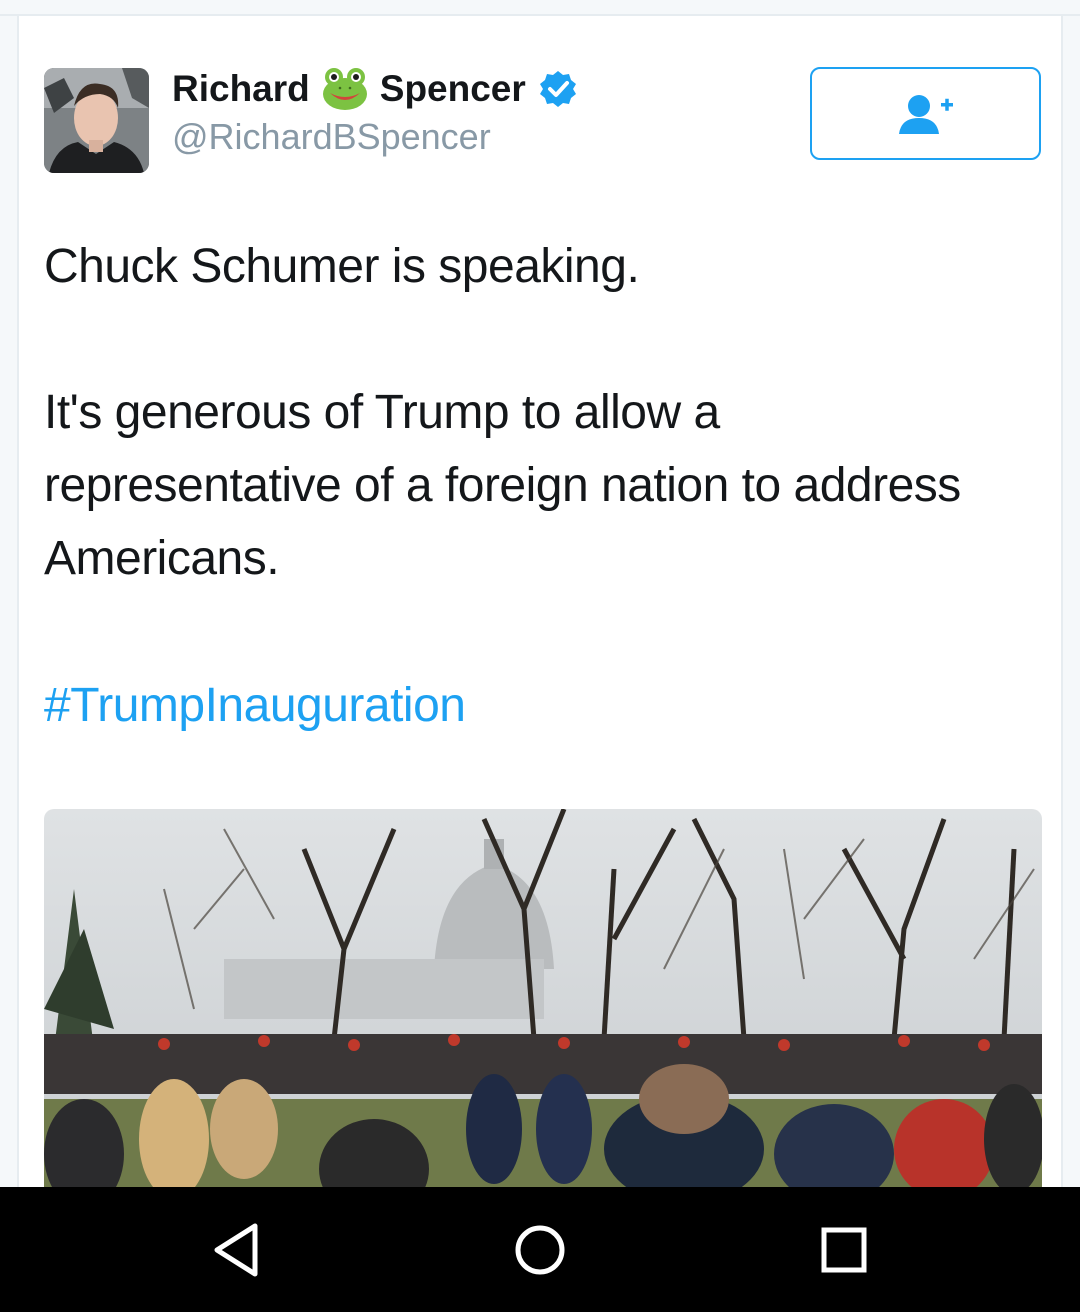 The width and height of the screenshot is (1080, 1312). What do you see at coordinates (540, 8) in the screenshot?
I see `top-divider` at bounding box center [540, 8].